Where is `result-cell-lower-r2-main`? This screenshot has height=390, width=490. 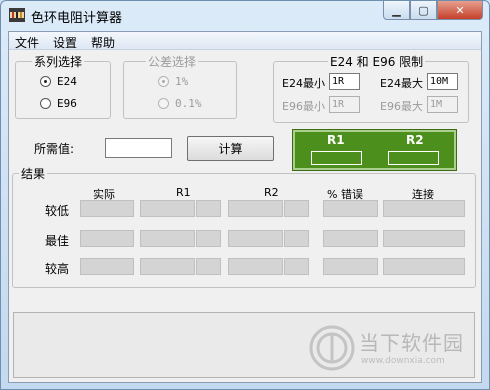 result-cell-lower-r2-main is located at coordinates (255, 208).